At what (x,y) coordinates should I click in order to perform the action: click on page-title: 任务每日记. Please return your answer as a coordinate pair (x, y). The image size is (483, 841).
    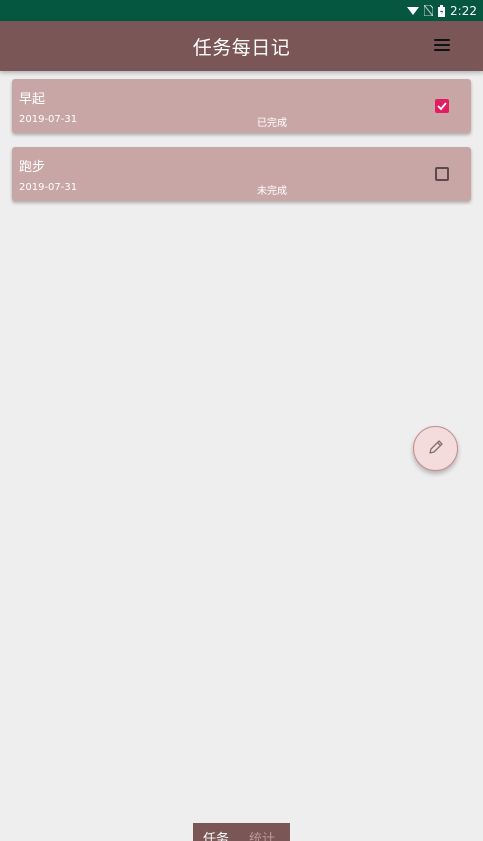
    Looking at the image, I should click on (241, 47).